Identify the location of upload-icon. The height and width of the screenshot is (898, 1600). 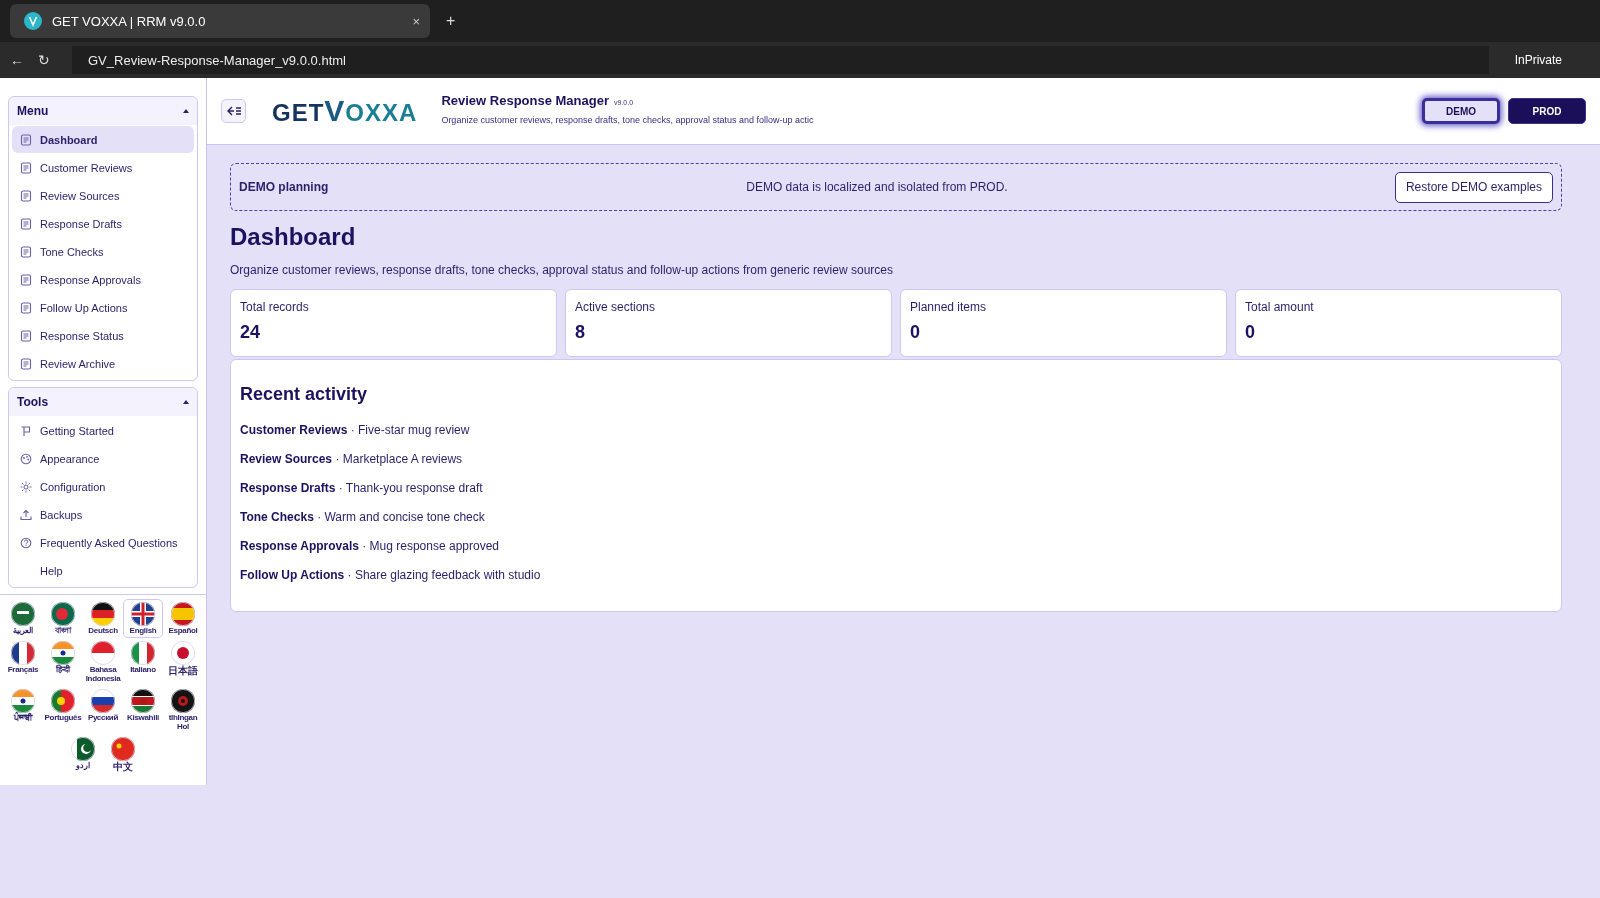
(26, 514).